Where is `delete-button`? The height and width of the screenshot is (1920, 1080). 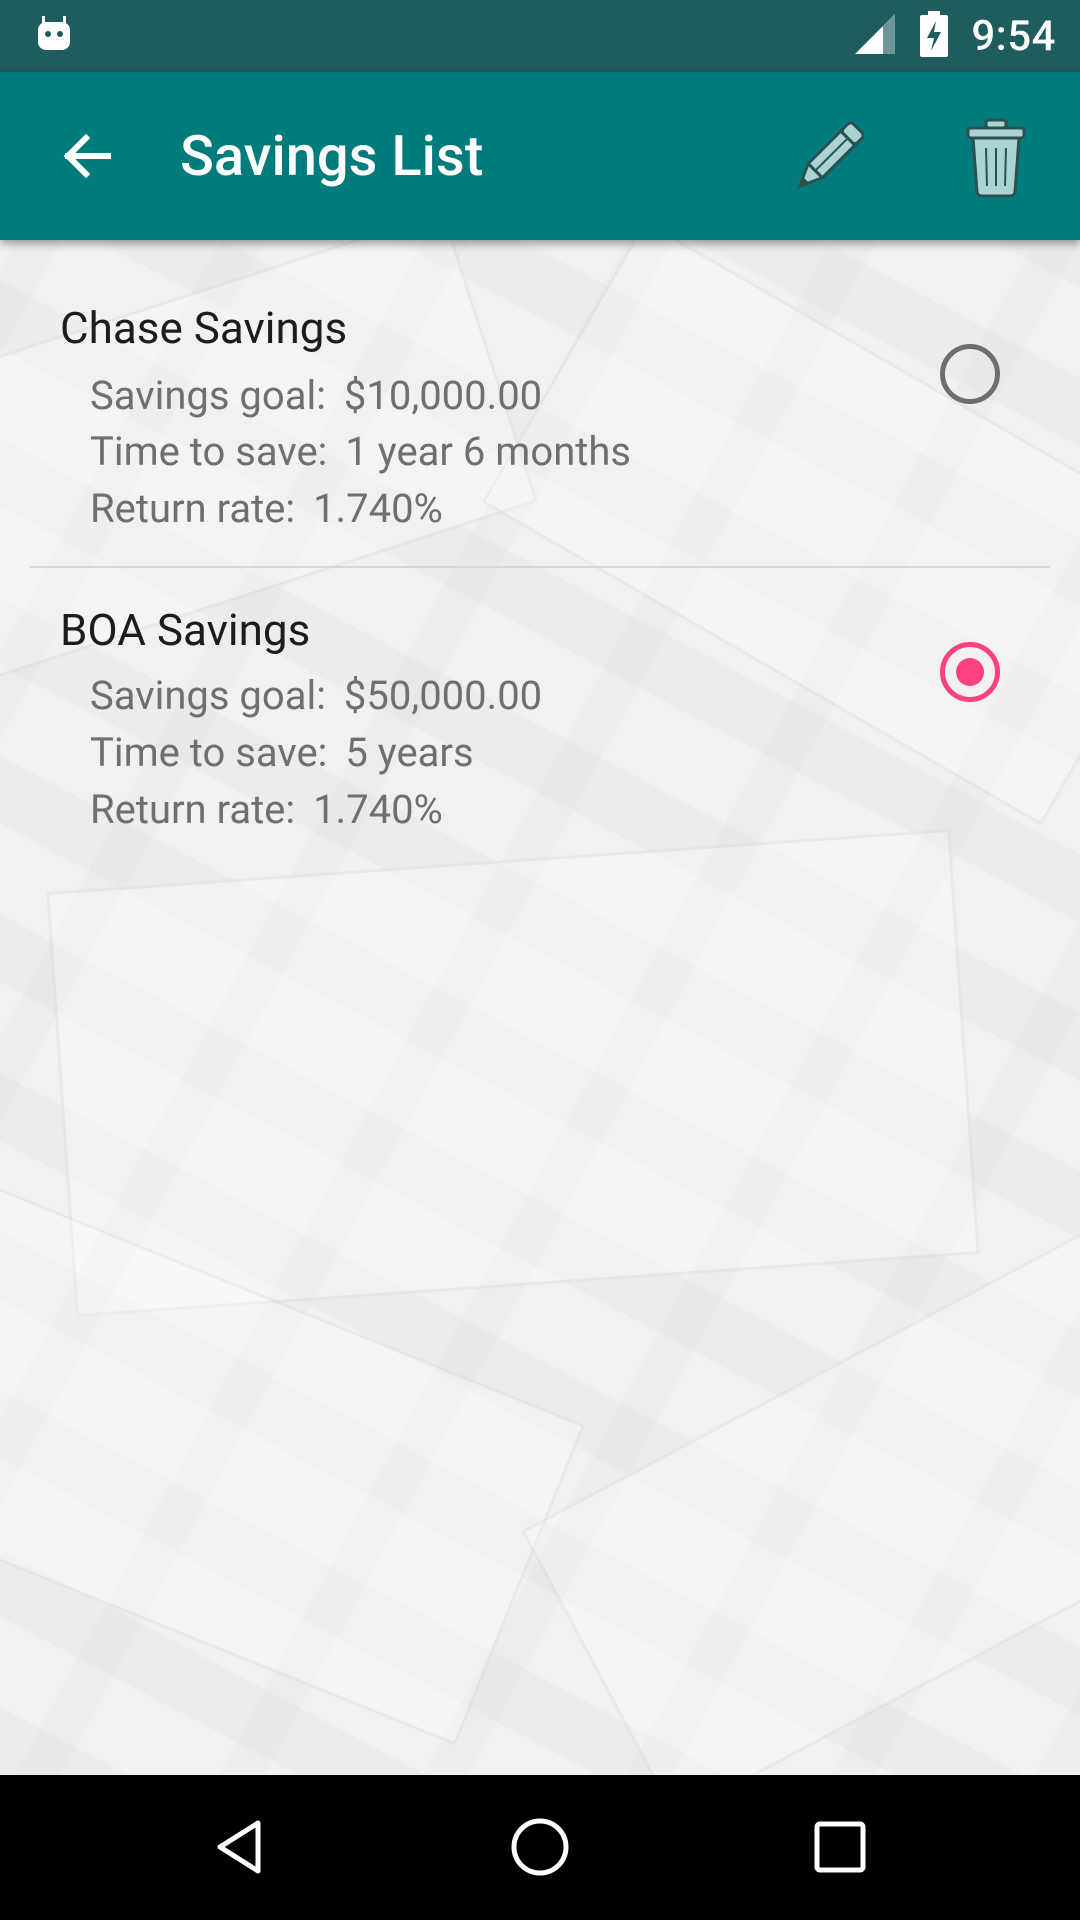
delete-button is located at coordinates (996, 158).